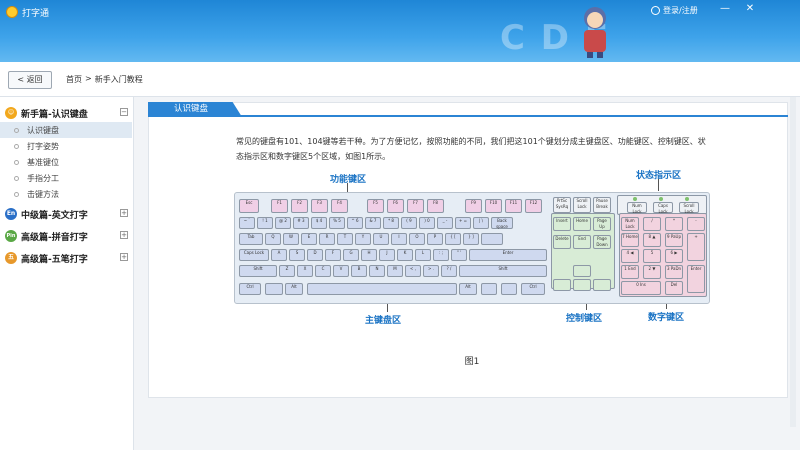  What do you see at coordinates (36, 14) in the screenshot?
I see `app-title: 打字通` at bounding box center [36, 14].